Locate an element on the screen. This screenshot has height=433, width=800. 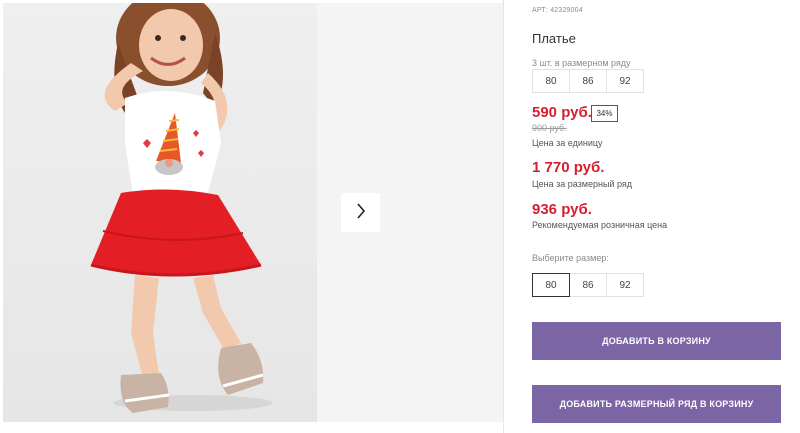
series-size: 86 is located at coordinates (588, 81).